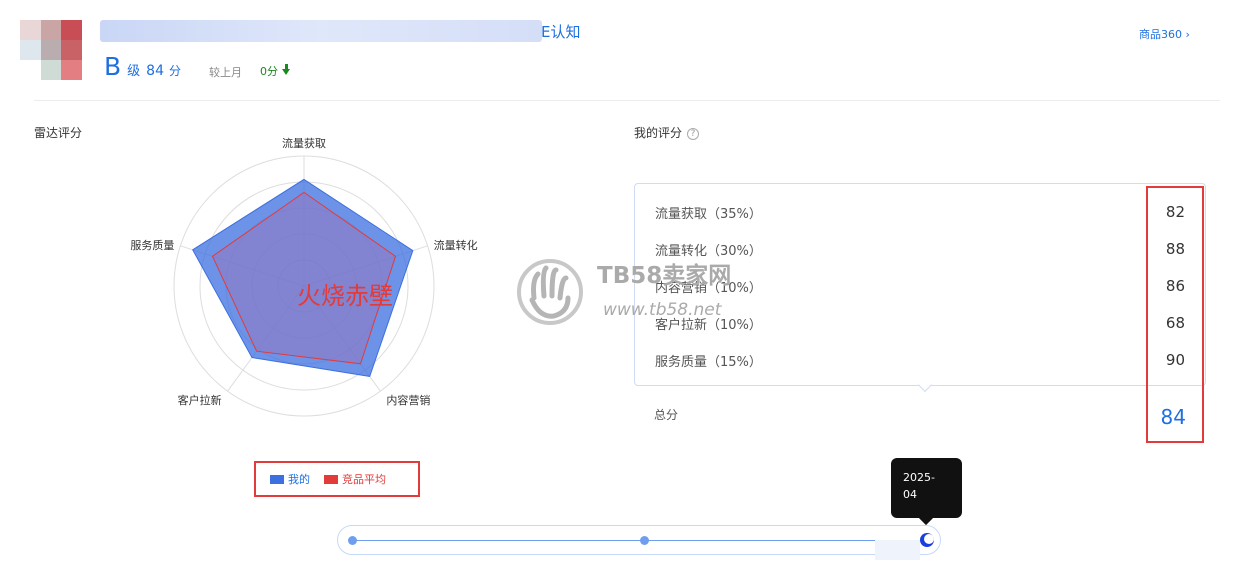  What do you see at coordinates (550, 292) in the screenshot?
I see `watermark-hand-icon` at bounding box center [550, 292].